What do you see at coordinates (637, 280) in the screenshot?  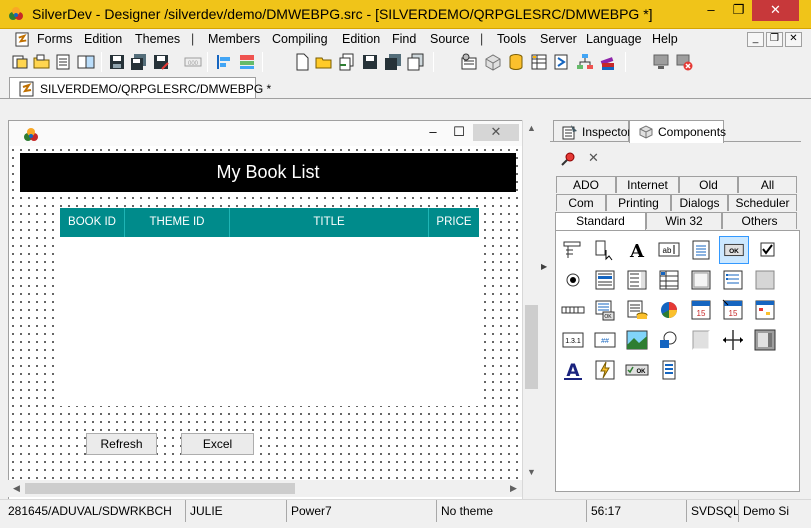 I see `combobox-icon` at bounding box center [637, 280].